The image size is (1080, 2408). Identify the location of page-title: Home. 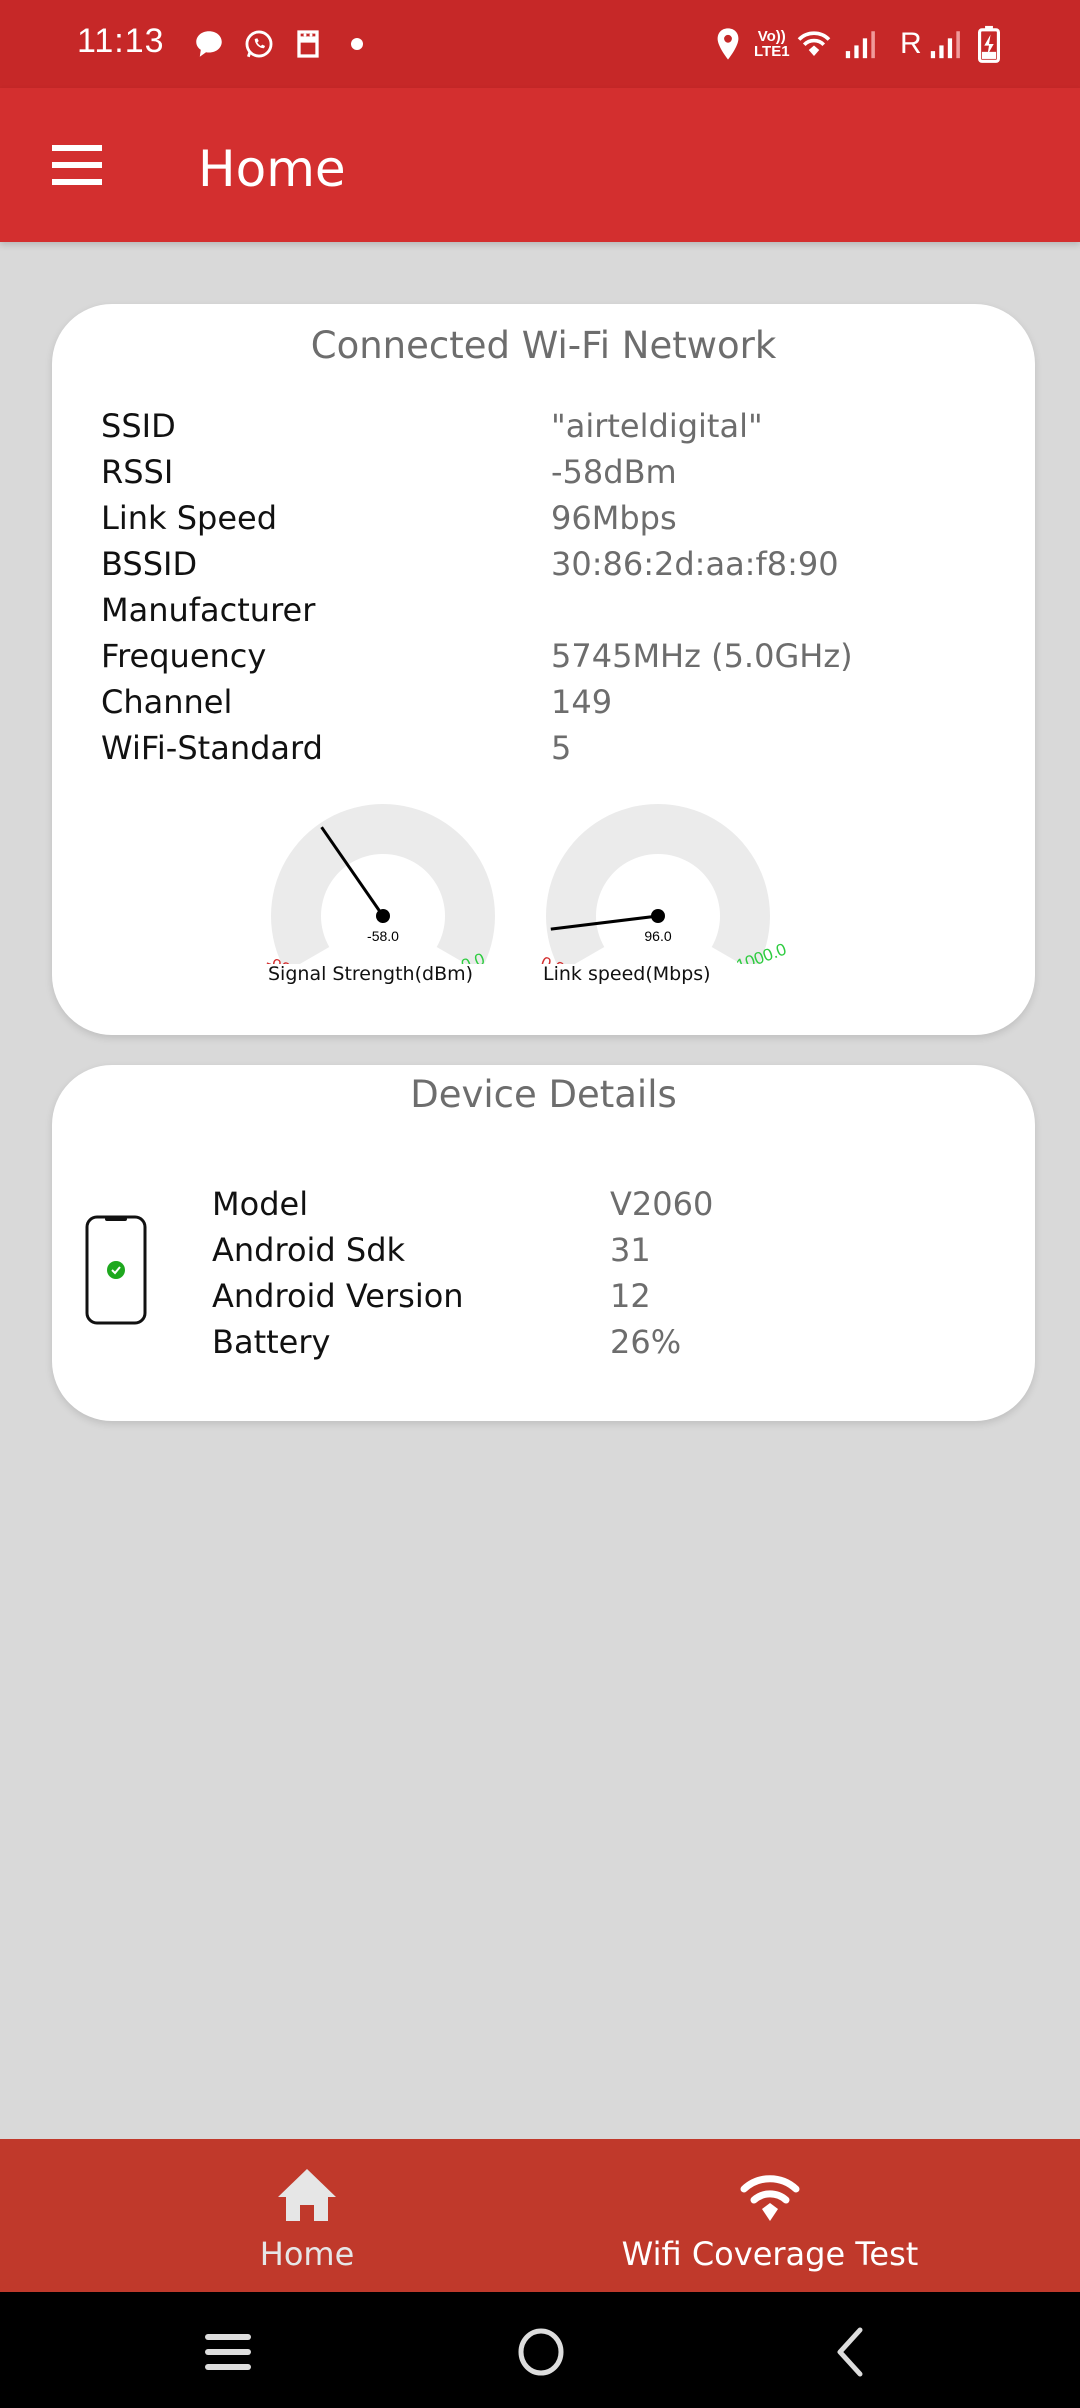
(272, 169).